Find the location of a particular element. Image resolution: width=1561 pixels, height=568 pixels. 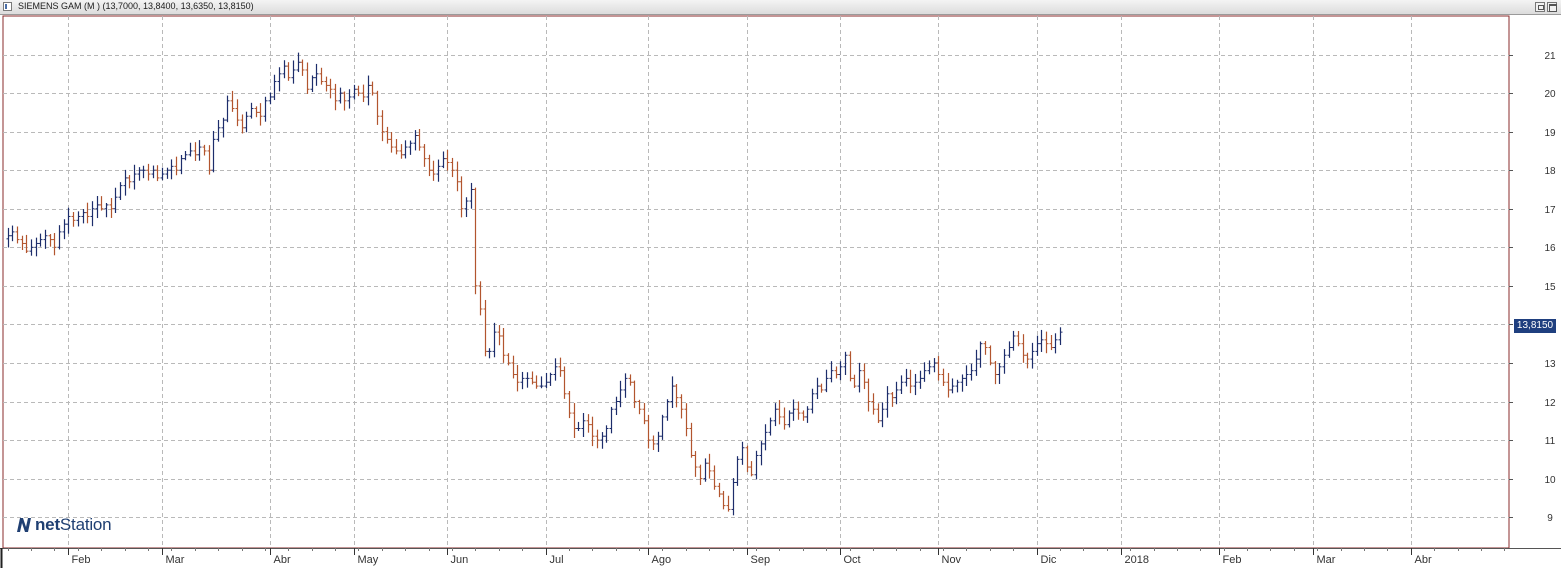

netstation-logo: netStation is located at coordinates (64, 525).